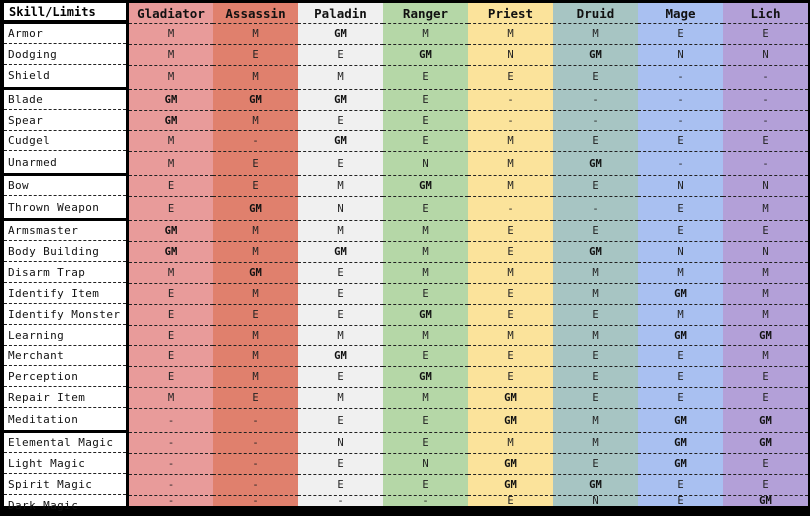  Describe the element at coordinates (33, 162) in the screenshot. I see `skill-name: Unarmed` at that location.